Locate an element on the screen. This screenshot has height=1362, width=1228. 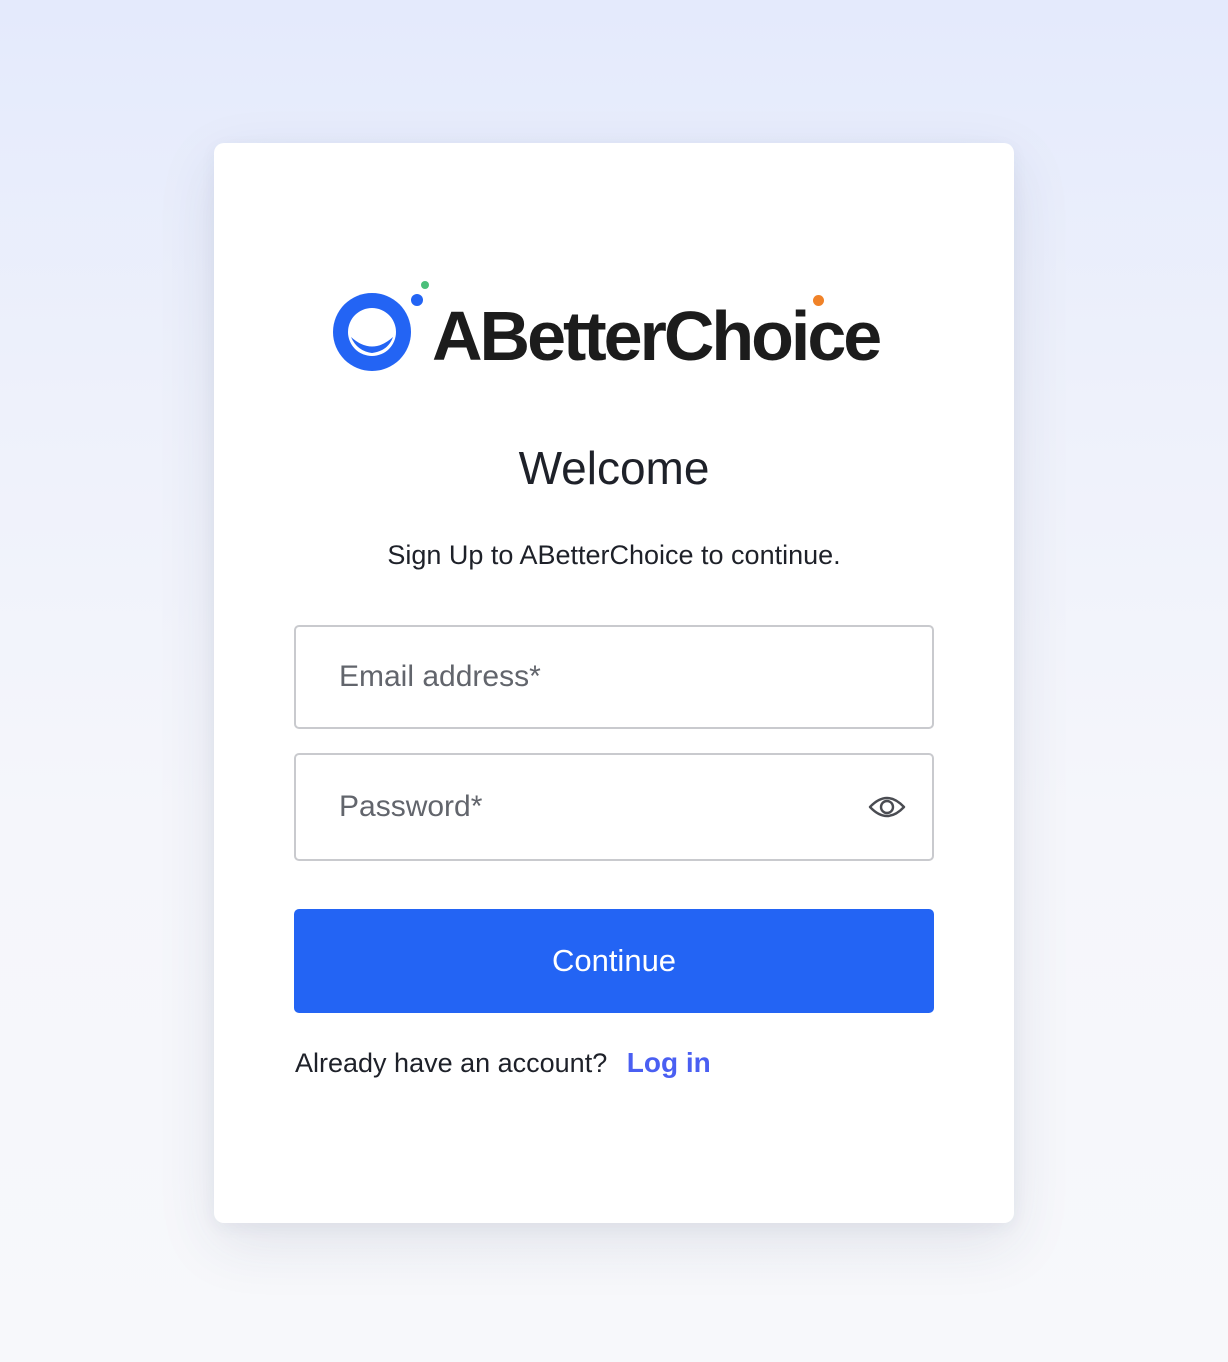
email-input is located at coordinates (614, 677).